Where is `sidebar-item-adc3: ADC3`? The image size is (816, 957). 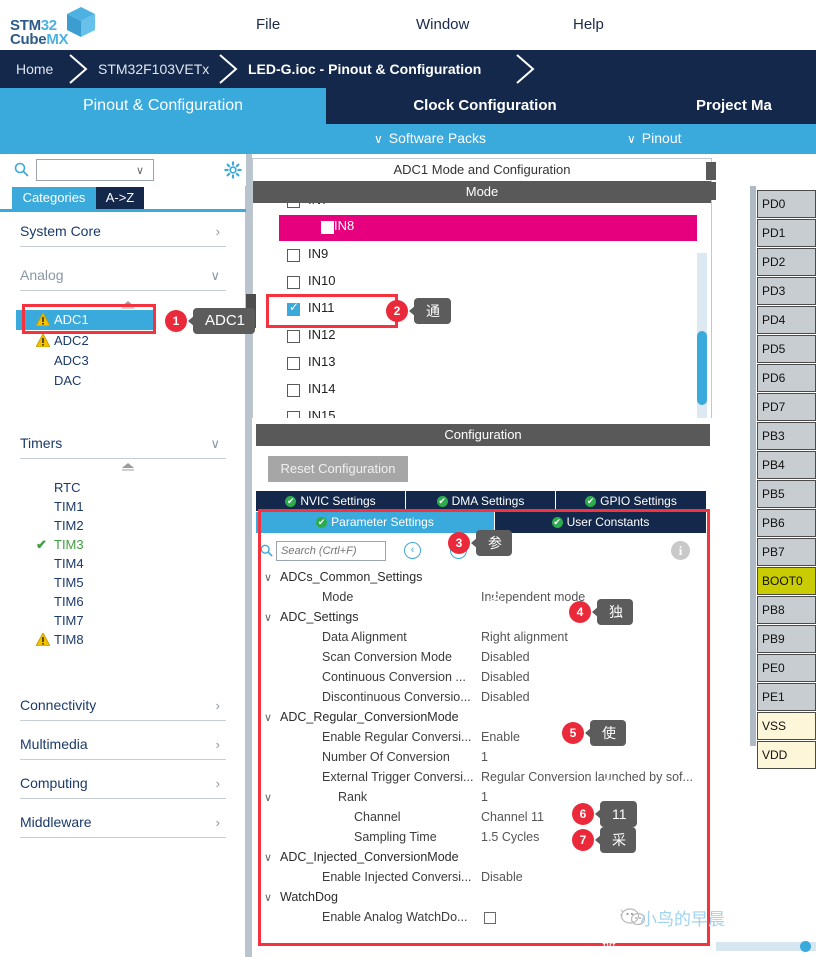 sidebar-item-adc3: ADC3 is located at coordinates (113, 361).